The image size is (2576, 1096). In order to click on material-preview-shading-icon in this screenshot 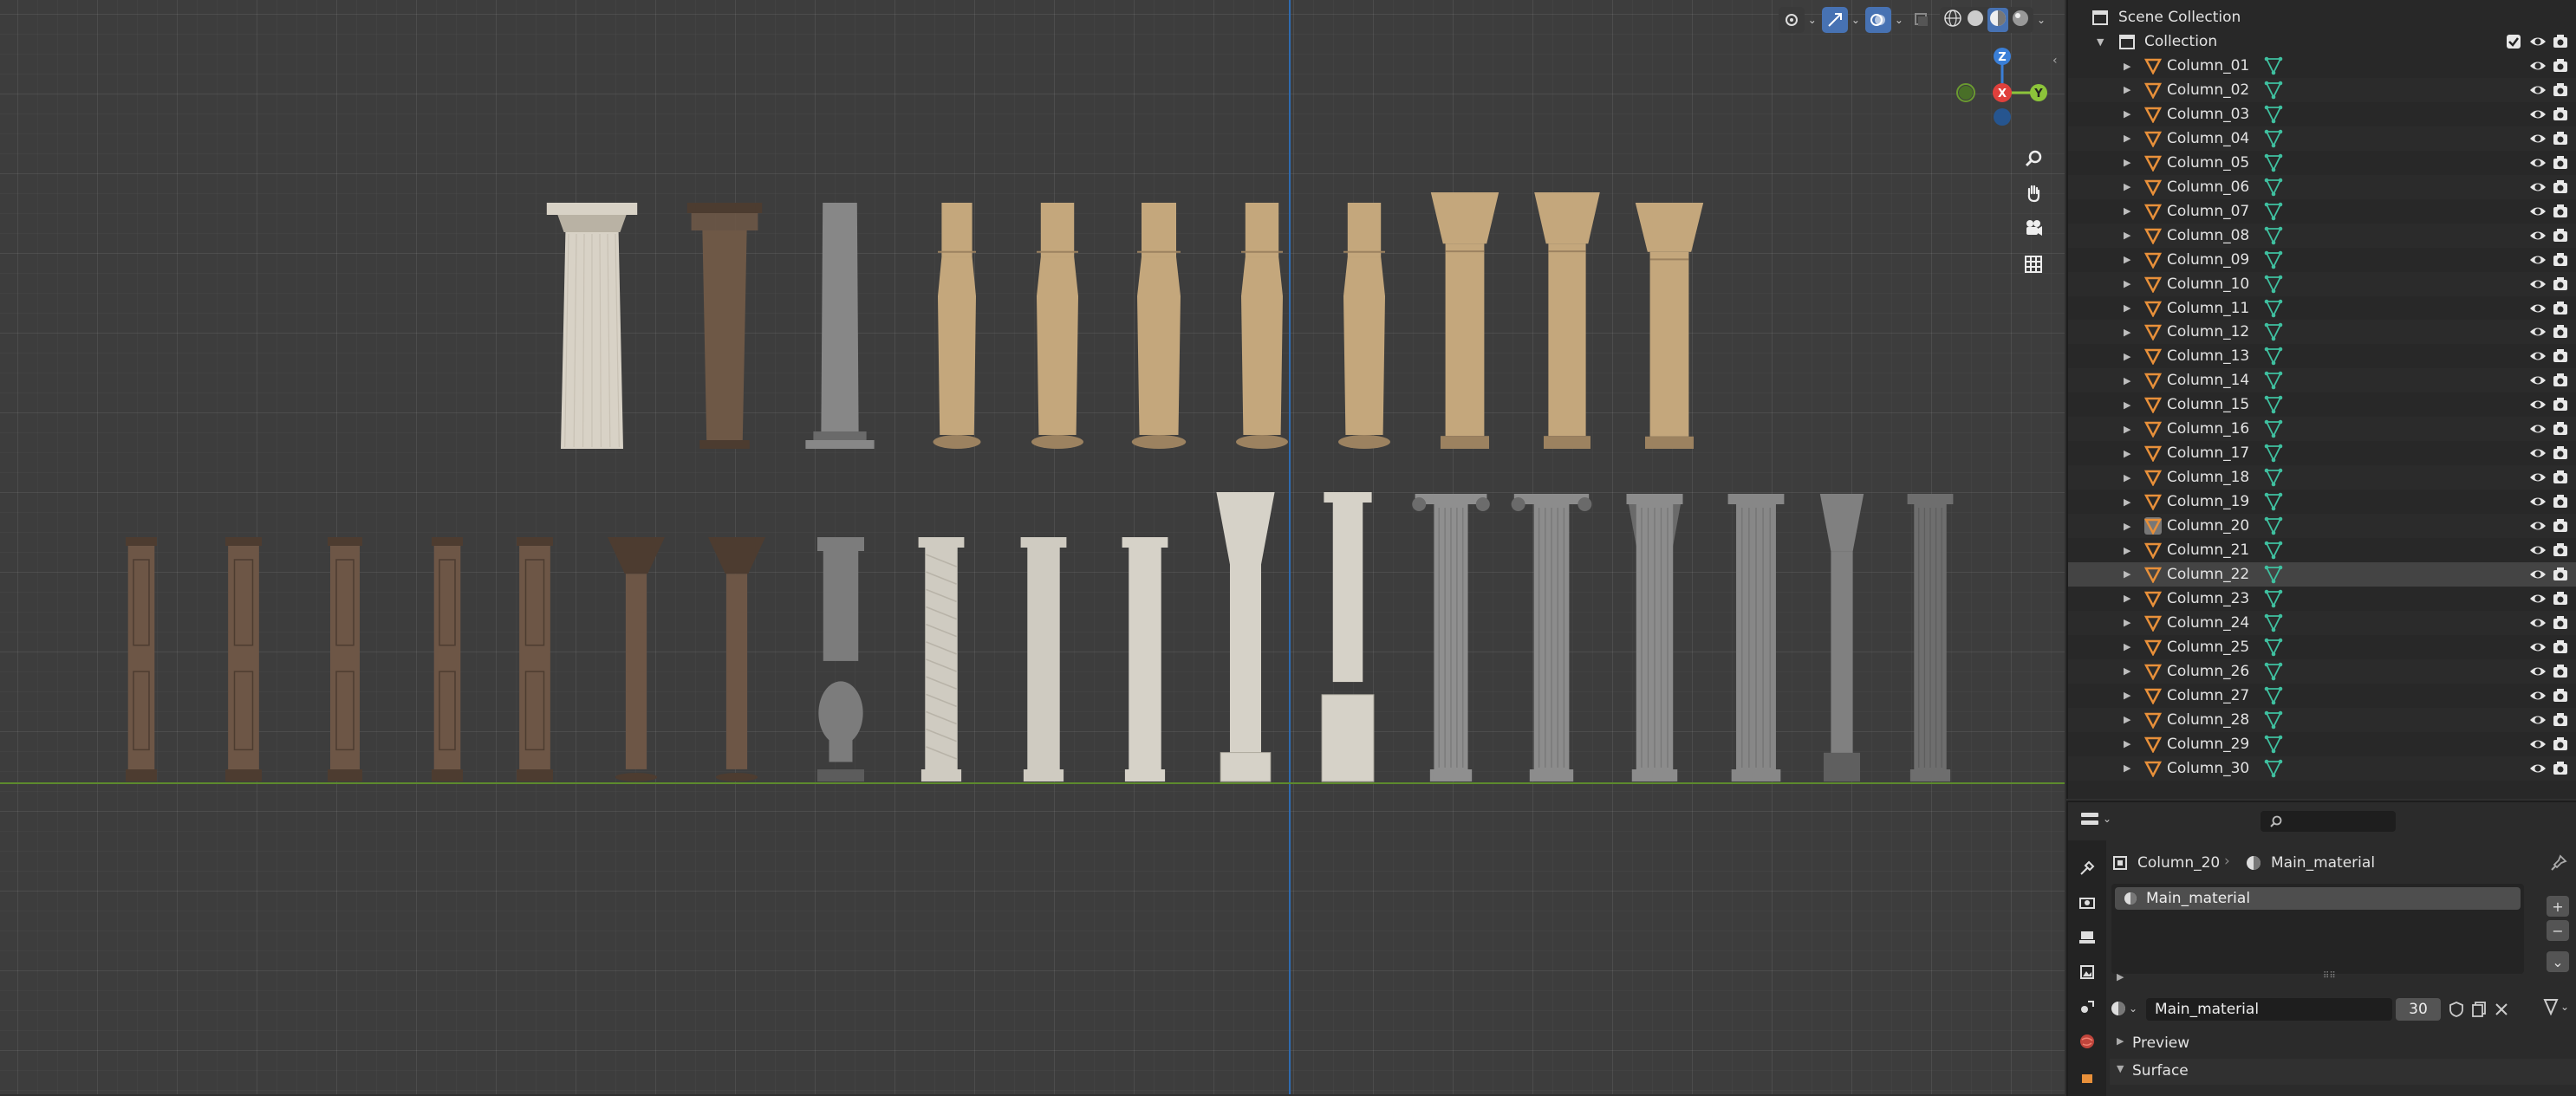, I will do `click(1997, 20)`.